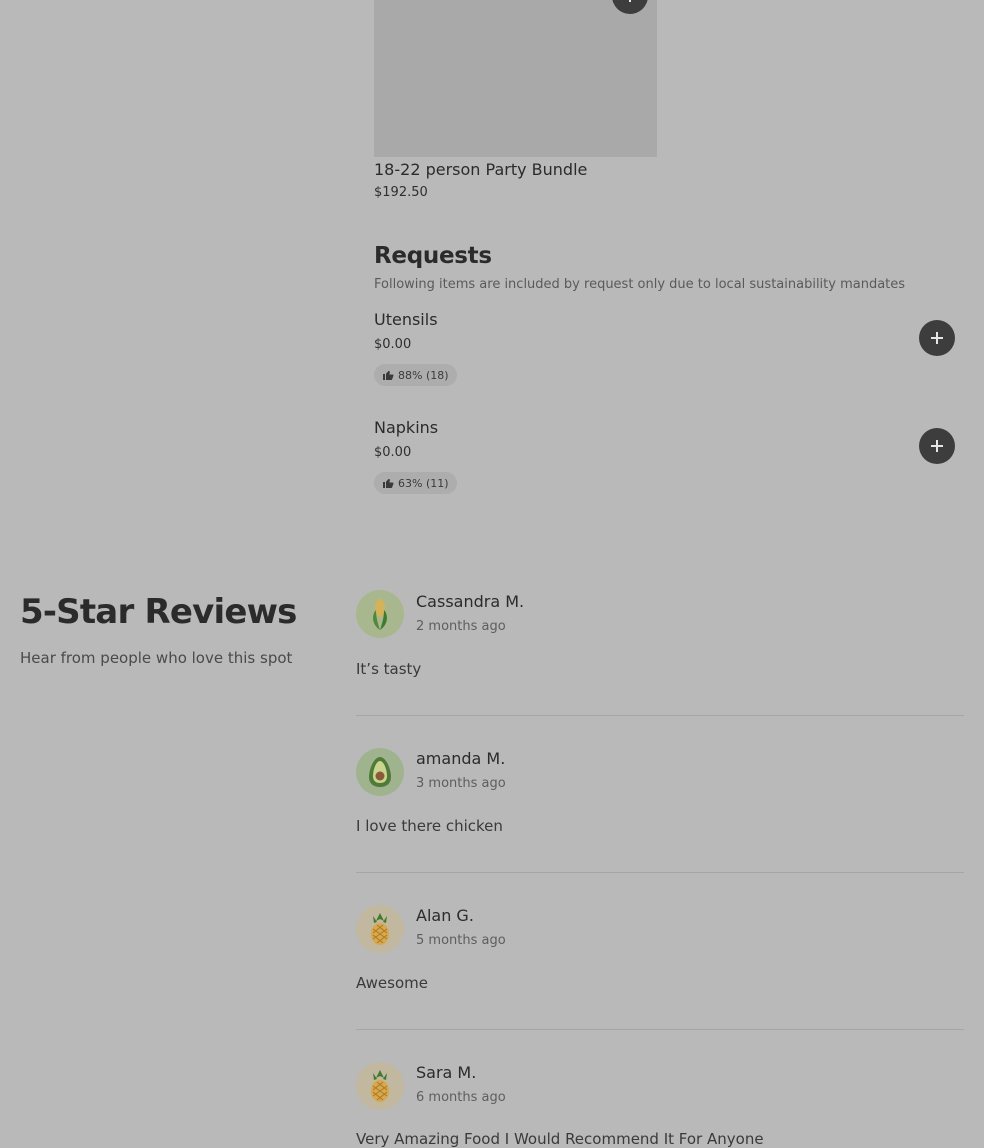  I want to click on reviewer-name: amanda M., so click(461, 758).